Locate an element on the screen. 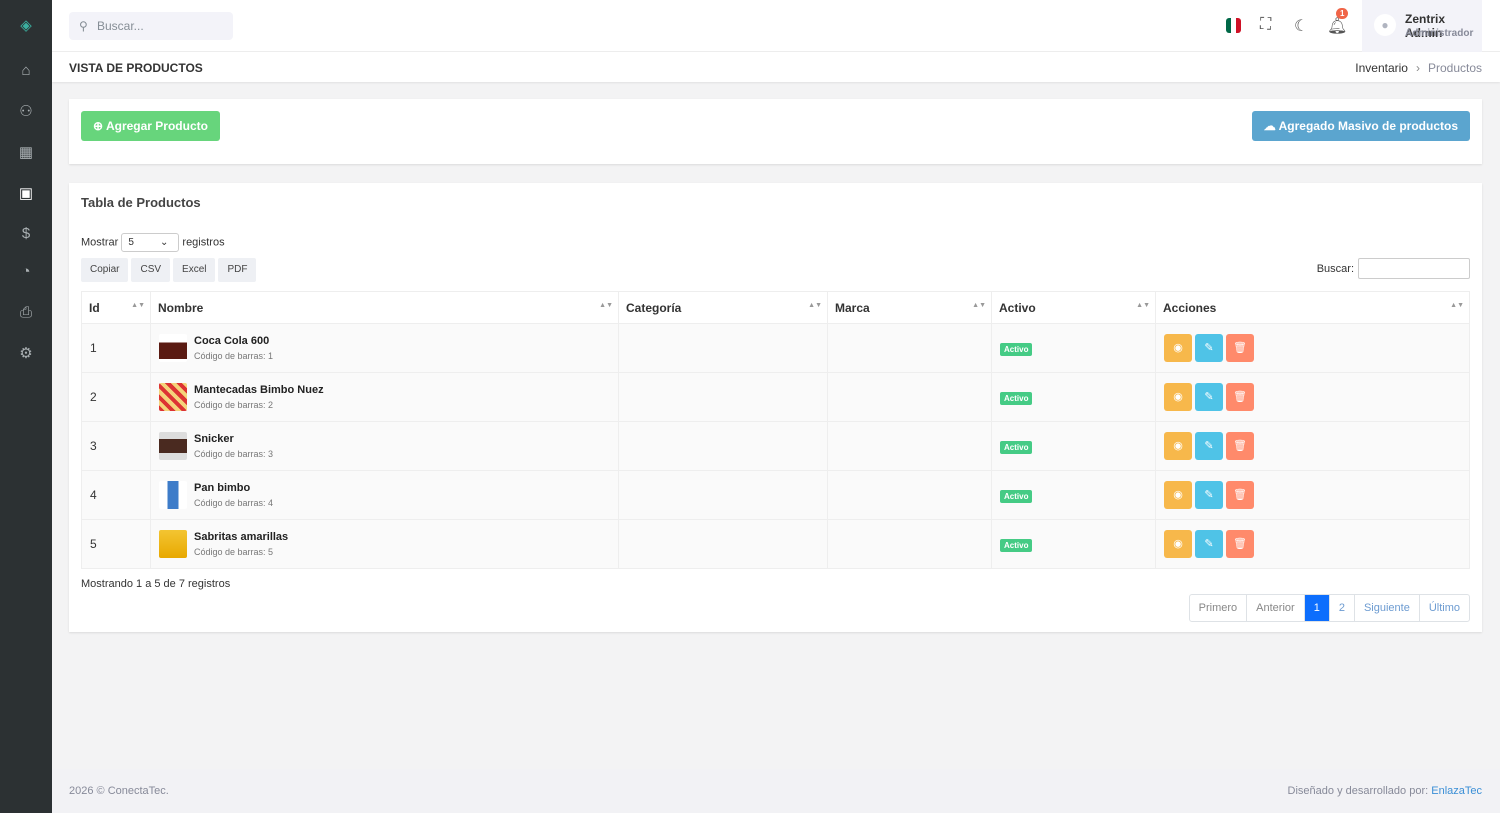 The width and height of the screenshot is (1500, 813). page-title-bar: VISTA DE PRODUCTOS Inventario › Productos is located at coordinates (776, 67).